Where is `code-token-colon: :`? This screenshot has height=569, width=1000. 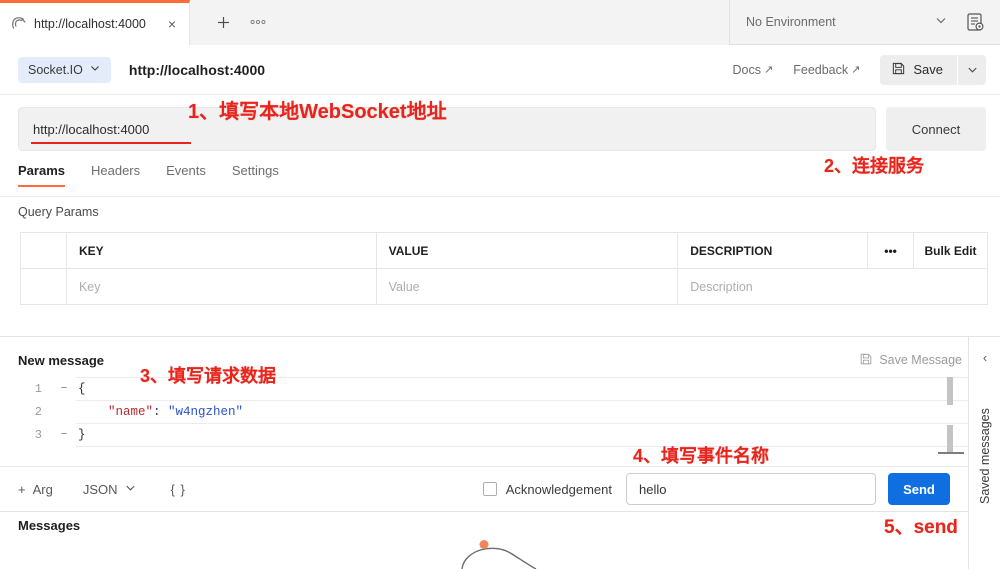
code-token-colon: : is located at coordinates (161, 411).